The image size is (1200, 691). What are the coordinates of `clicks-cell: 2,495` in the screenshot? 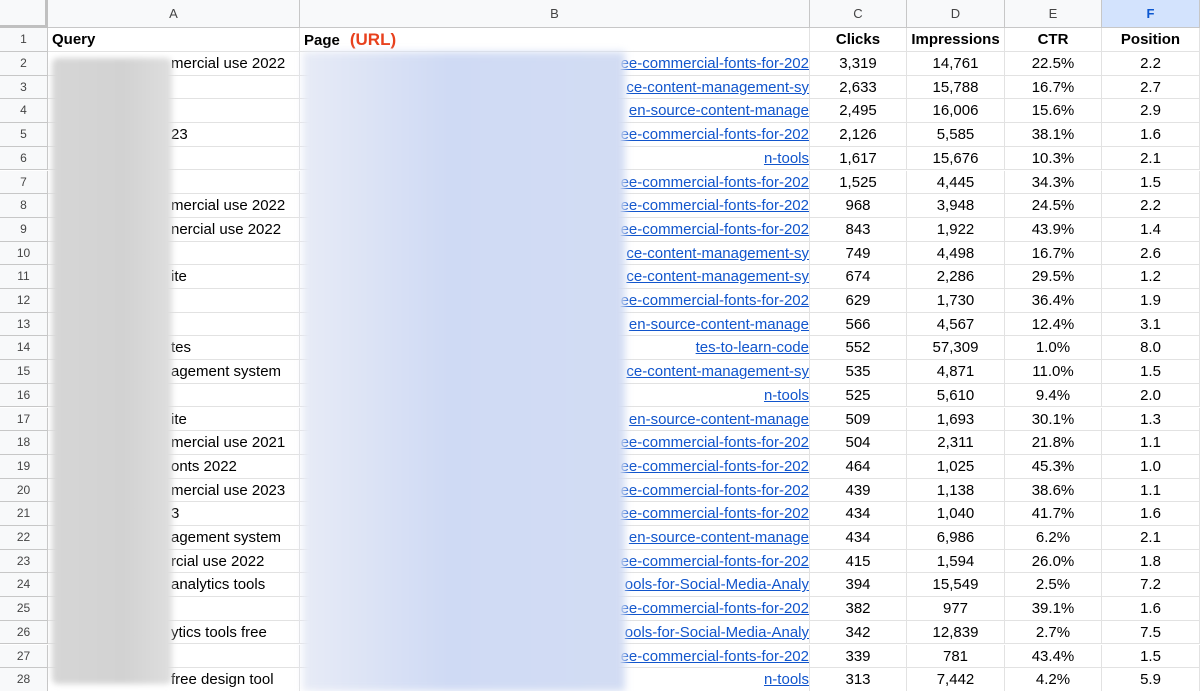 It's located at (858, 111).